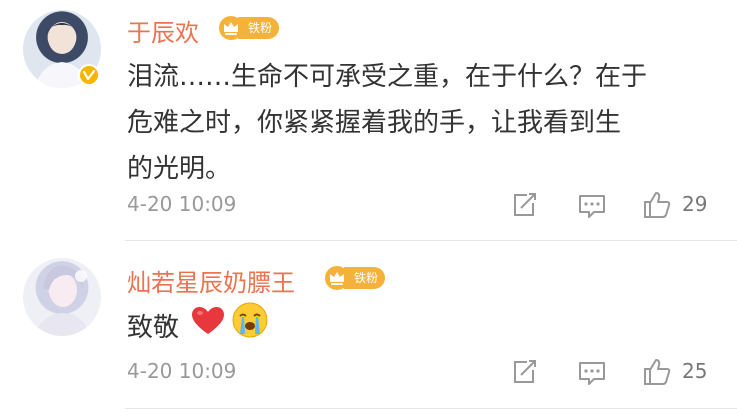  I want to click on username: 于辰欢, so click(163, 30).